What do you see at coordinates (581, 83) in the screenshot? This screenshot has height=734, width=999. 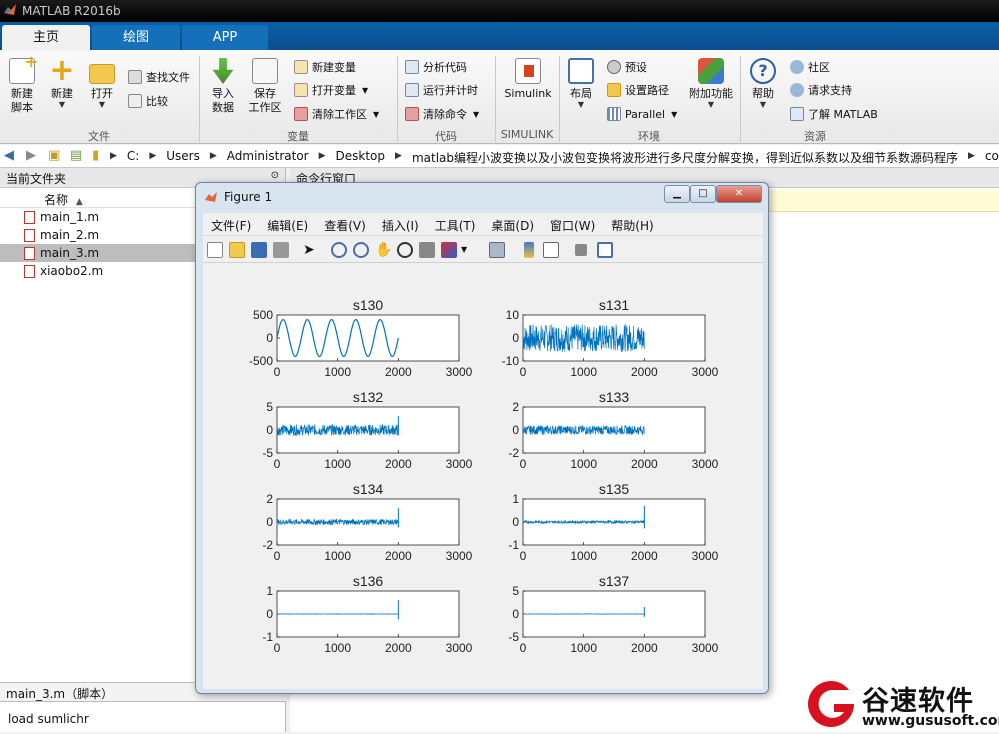 I see `layout-button: 布局 ▼` at bounding box center [581, 83].